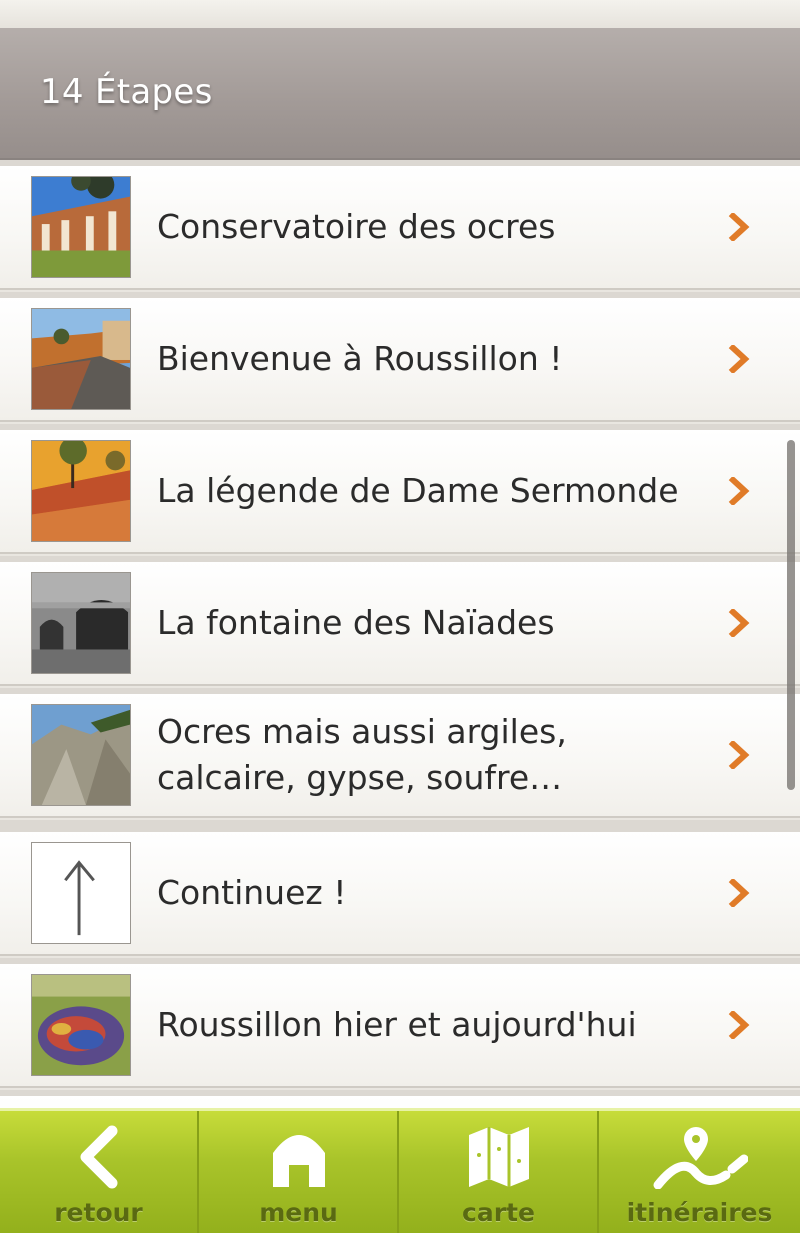  I want to click on header-bar: 14 Étapes, so click(400, 94).